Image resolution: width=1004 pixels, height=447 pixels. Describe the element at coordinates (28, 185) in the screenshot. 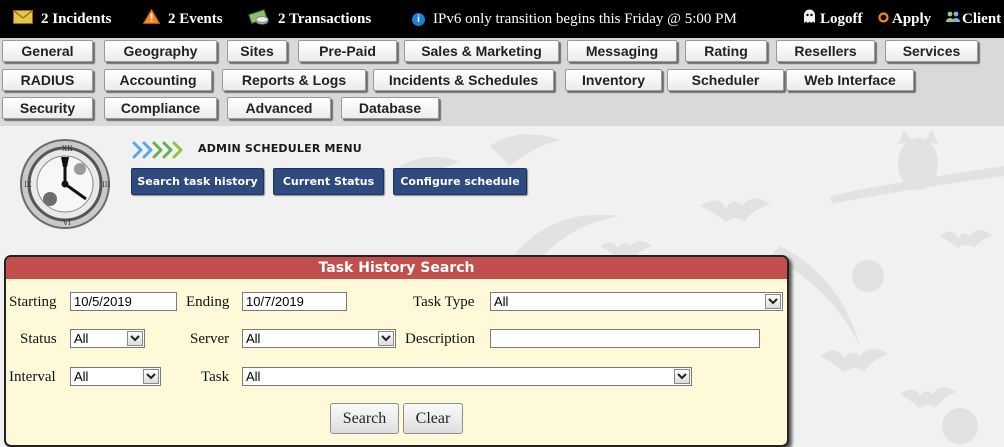

I see `svg-text: IX` at that location.